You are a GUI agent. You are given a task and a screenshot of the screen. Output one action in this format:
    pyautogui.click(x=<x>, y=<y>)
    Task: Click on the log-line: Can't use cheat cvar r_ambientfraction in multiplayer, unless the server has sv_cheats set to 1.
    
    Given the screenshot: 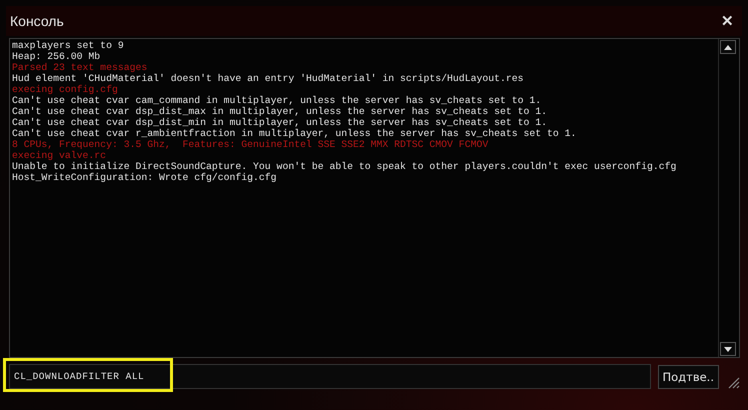 What is the action you would take?
    pyautogui.click(x=294, y=133)
    